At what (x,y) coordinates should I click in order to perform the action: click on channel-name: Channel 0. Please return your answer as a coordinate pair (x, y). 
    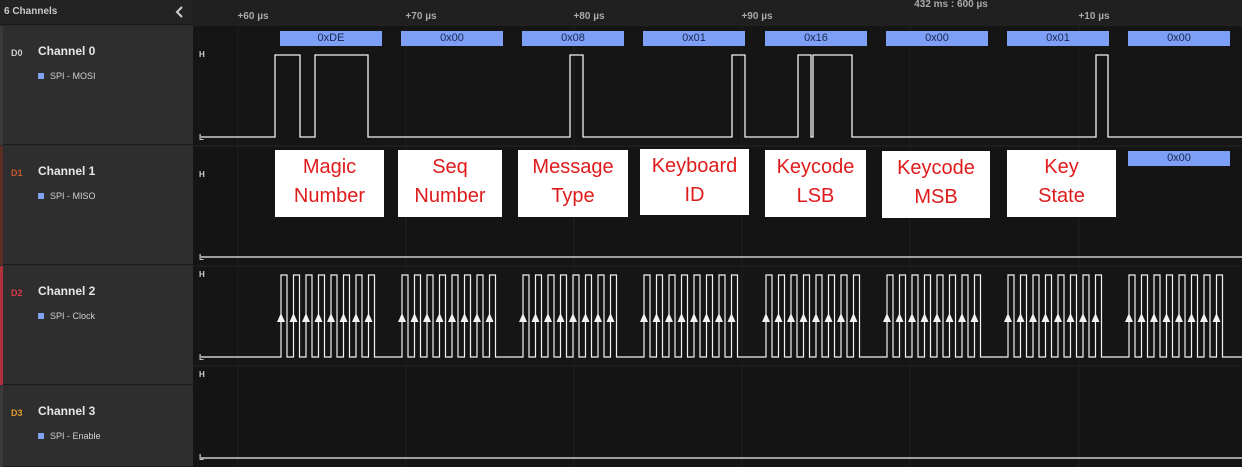
    Looking at the image, I should click on (66, 51).